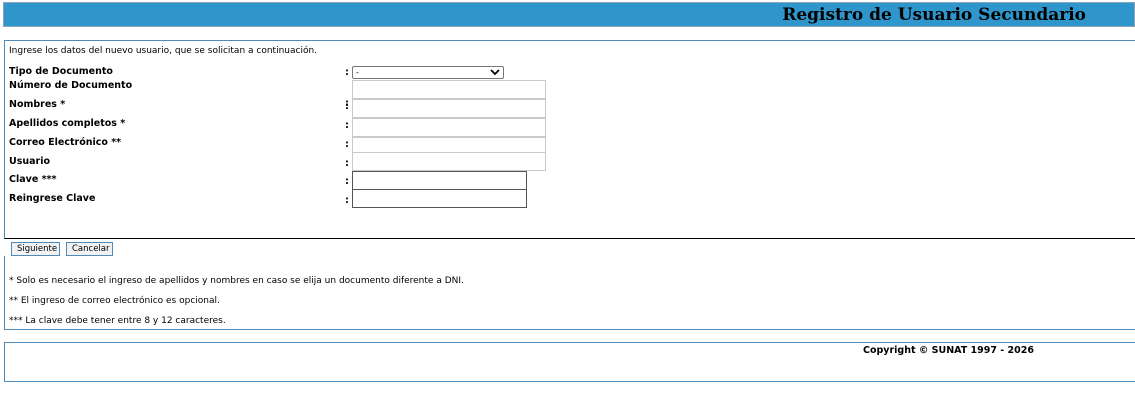  Describe the element at coordinates (67, 123) in the screenshot. I see `apellidos-label: Apellidos completos *` at that location.